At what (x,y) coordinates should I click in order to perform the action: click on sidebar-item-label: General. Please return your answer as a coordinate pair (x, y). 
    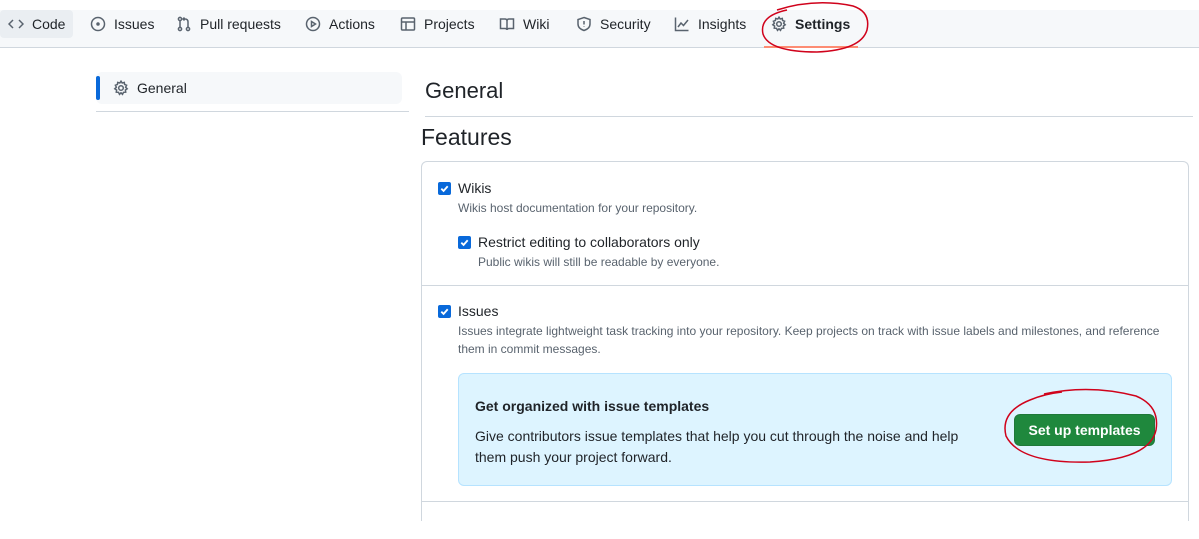
    Looking at the image, I should click on (162, 88).